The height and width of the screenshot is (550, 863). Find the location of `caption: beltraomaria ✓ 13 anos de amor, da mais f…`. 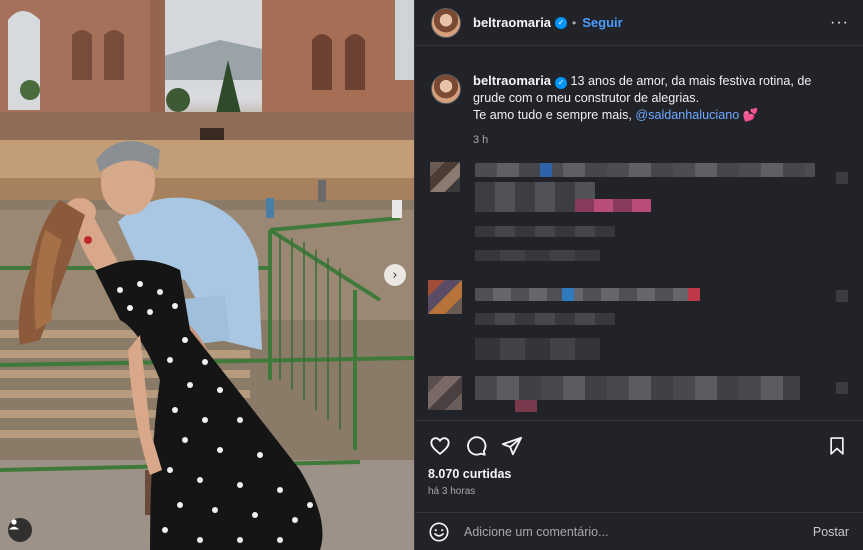

caption: beltraomaria ✓ 13 anos de amor, da mais f… is located at coordinates (639, 97).